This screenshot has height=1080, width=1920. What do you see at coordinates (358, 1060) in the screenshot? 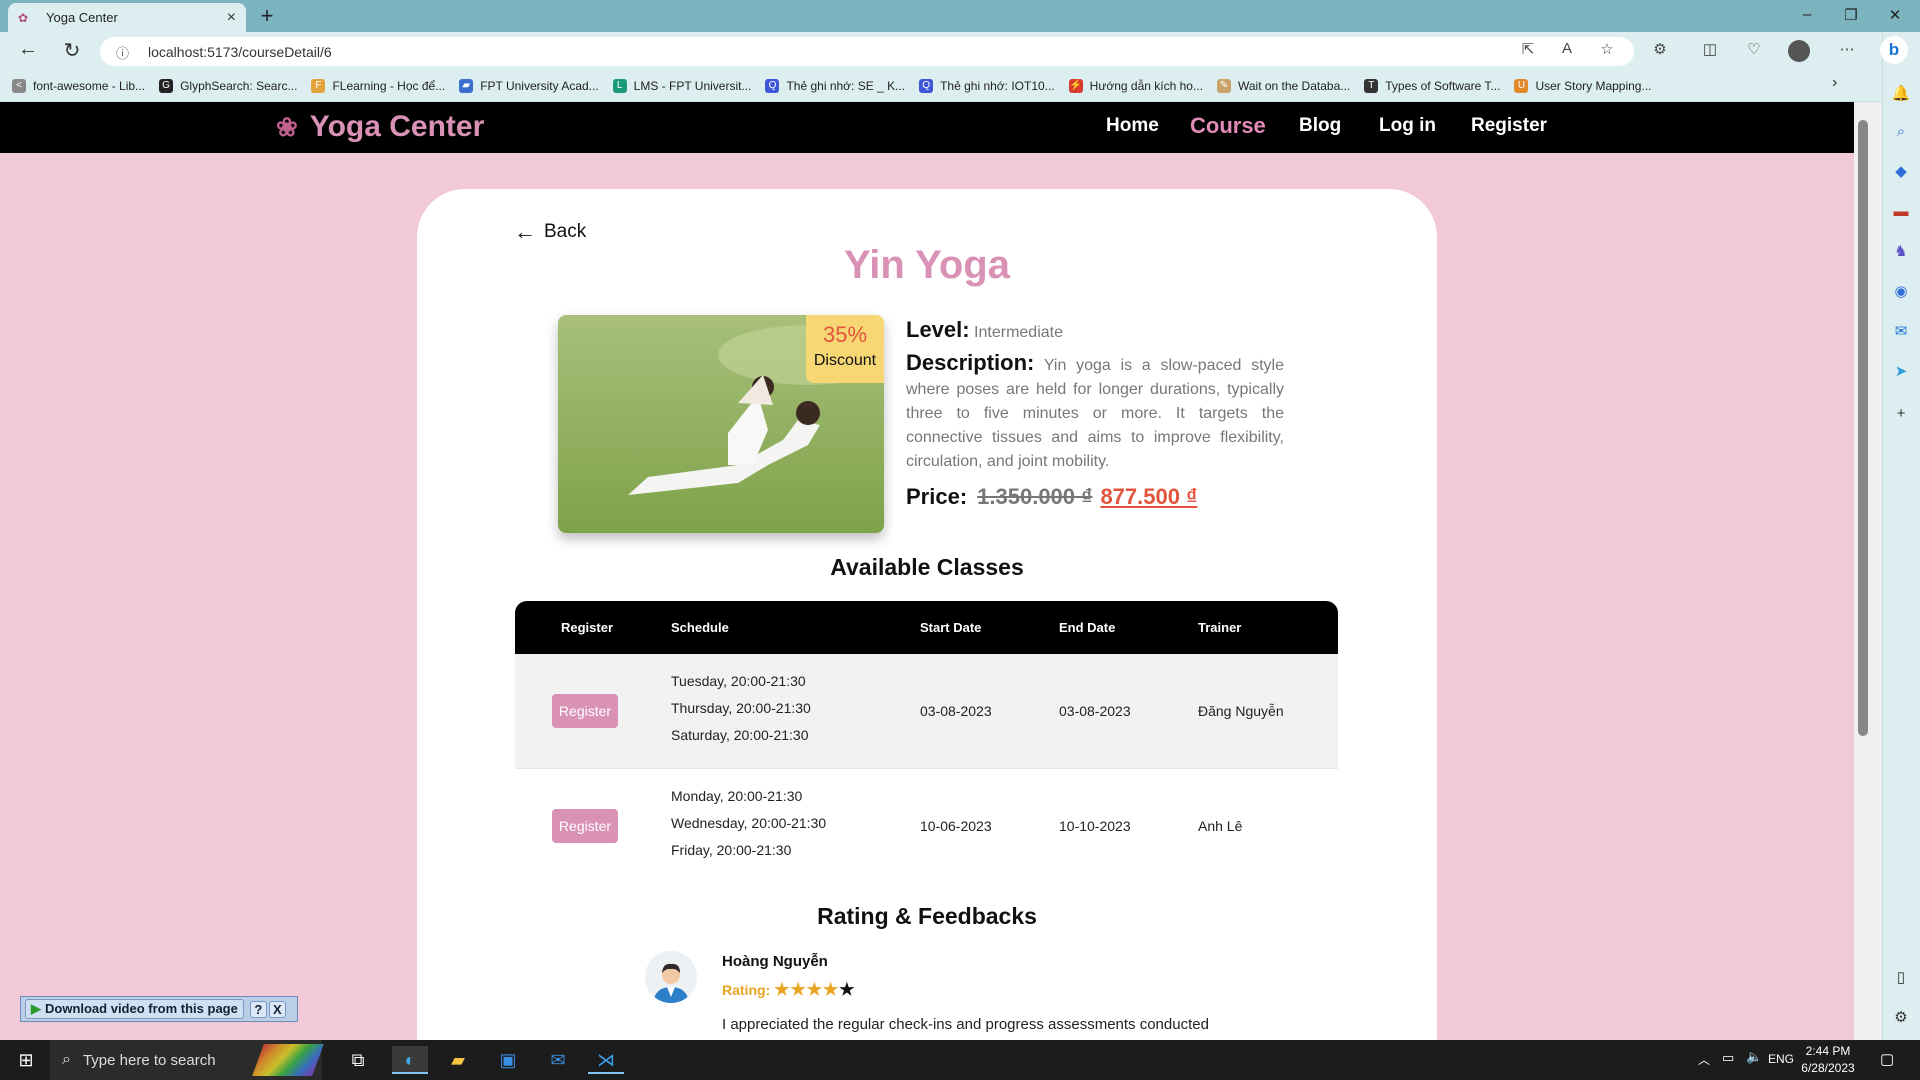
I see `task-view-icon: ⧉` at bounding box center [358, 1060].